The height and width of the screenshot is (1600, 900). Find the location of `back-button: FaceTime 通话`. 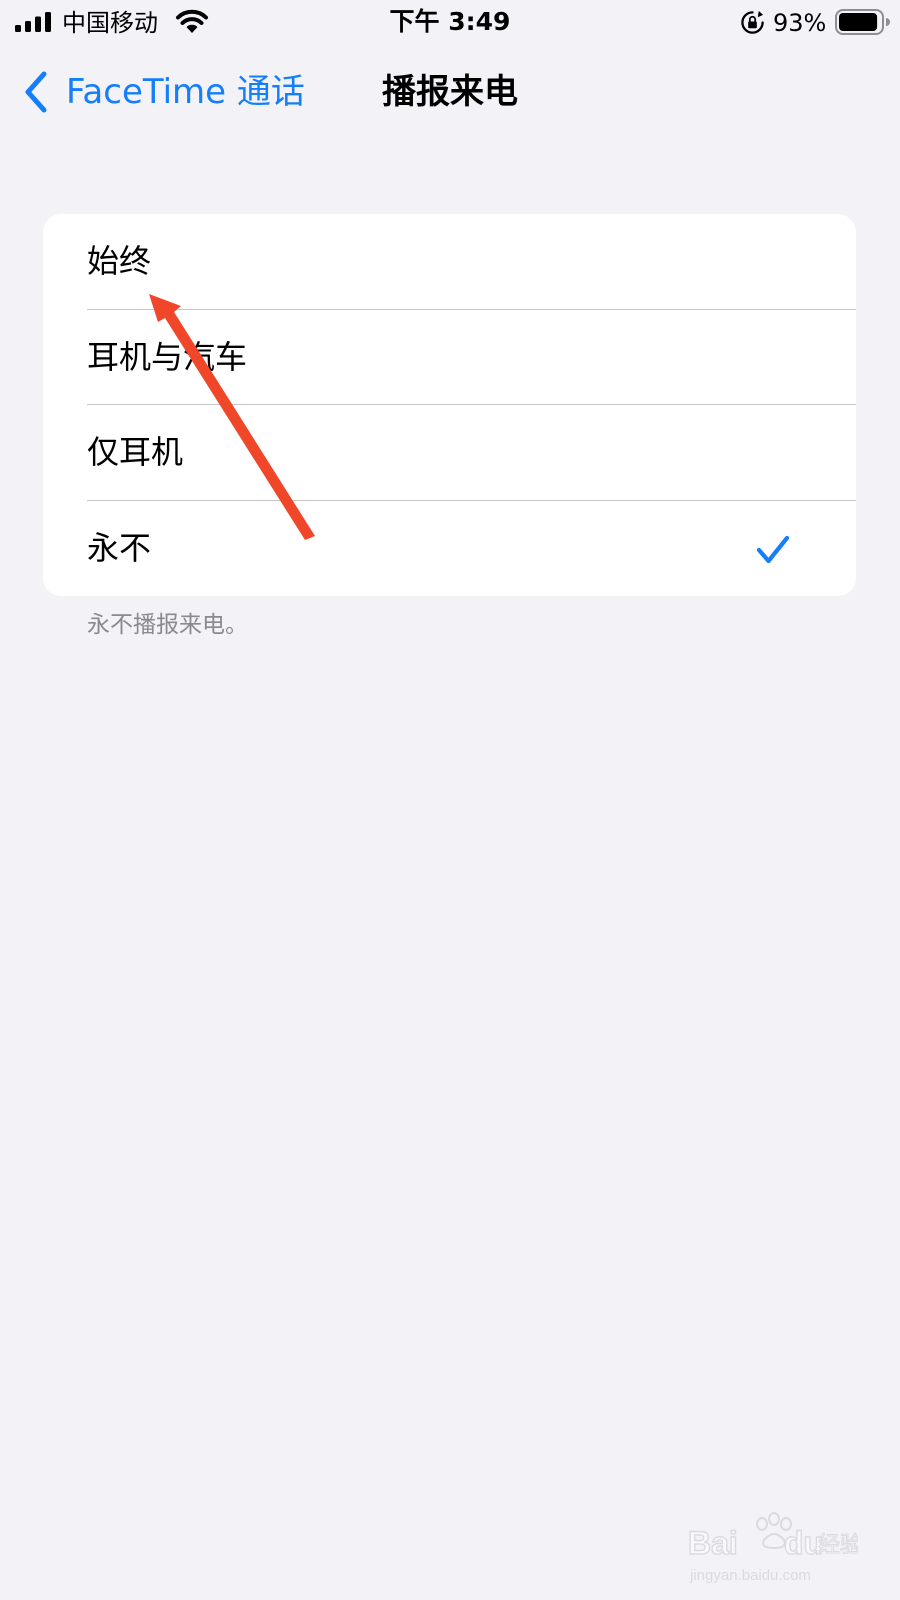

back-button: FaceTime 通话 is located at coordinates (163, 92).